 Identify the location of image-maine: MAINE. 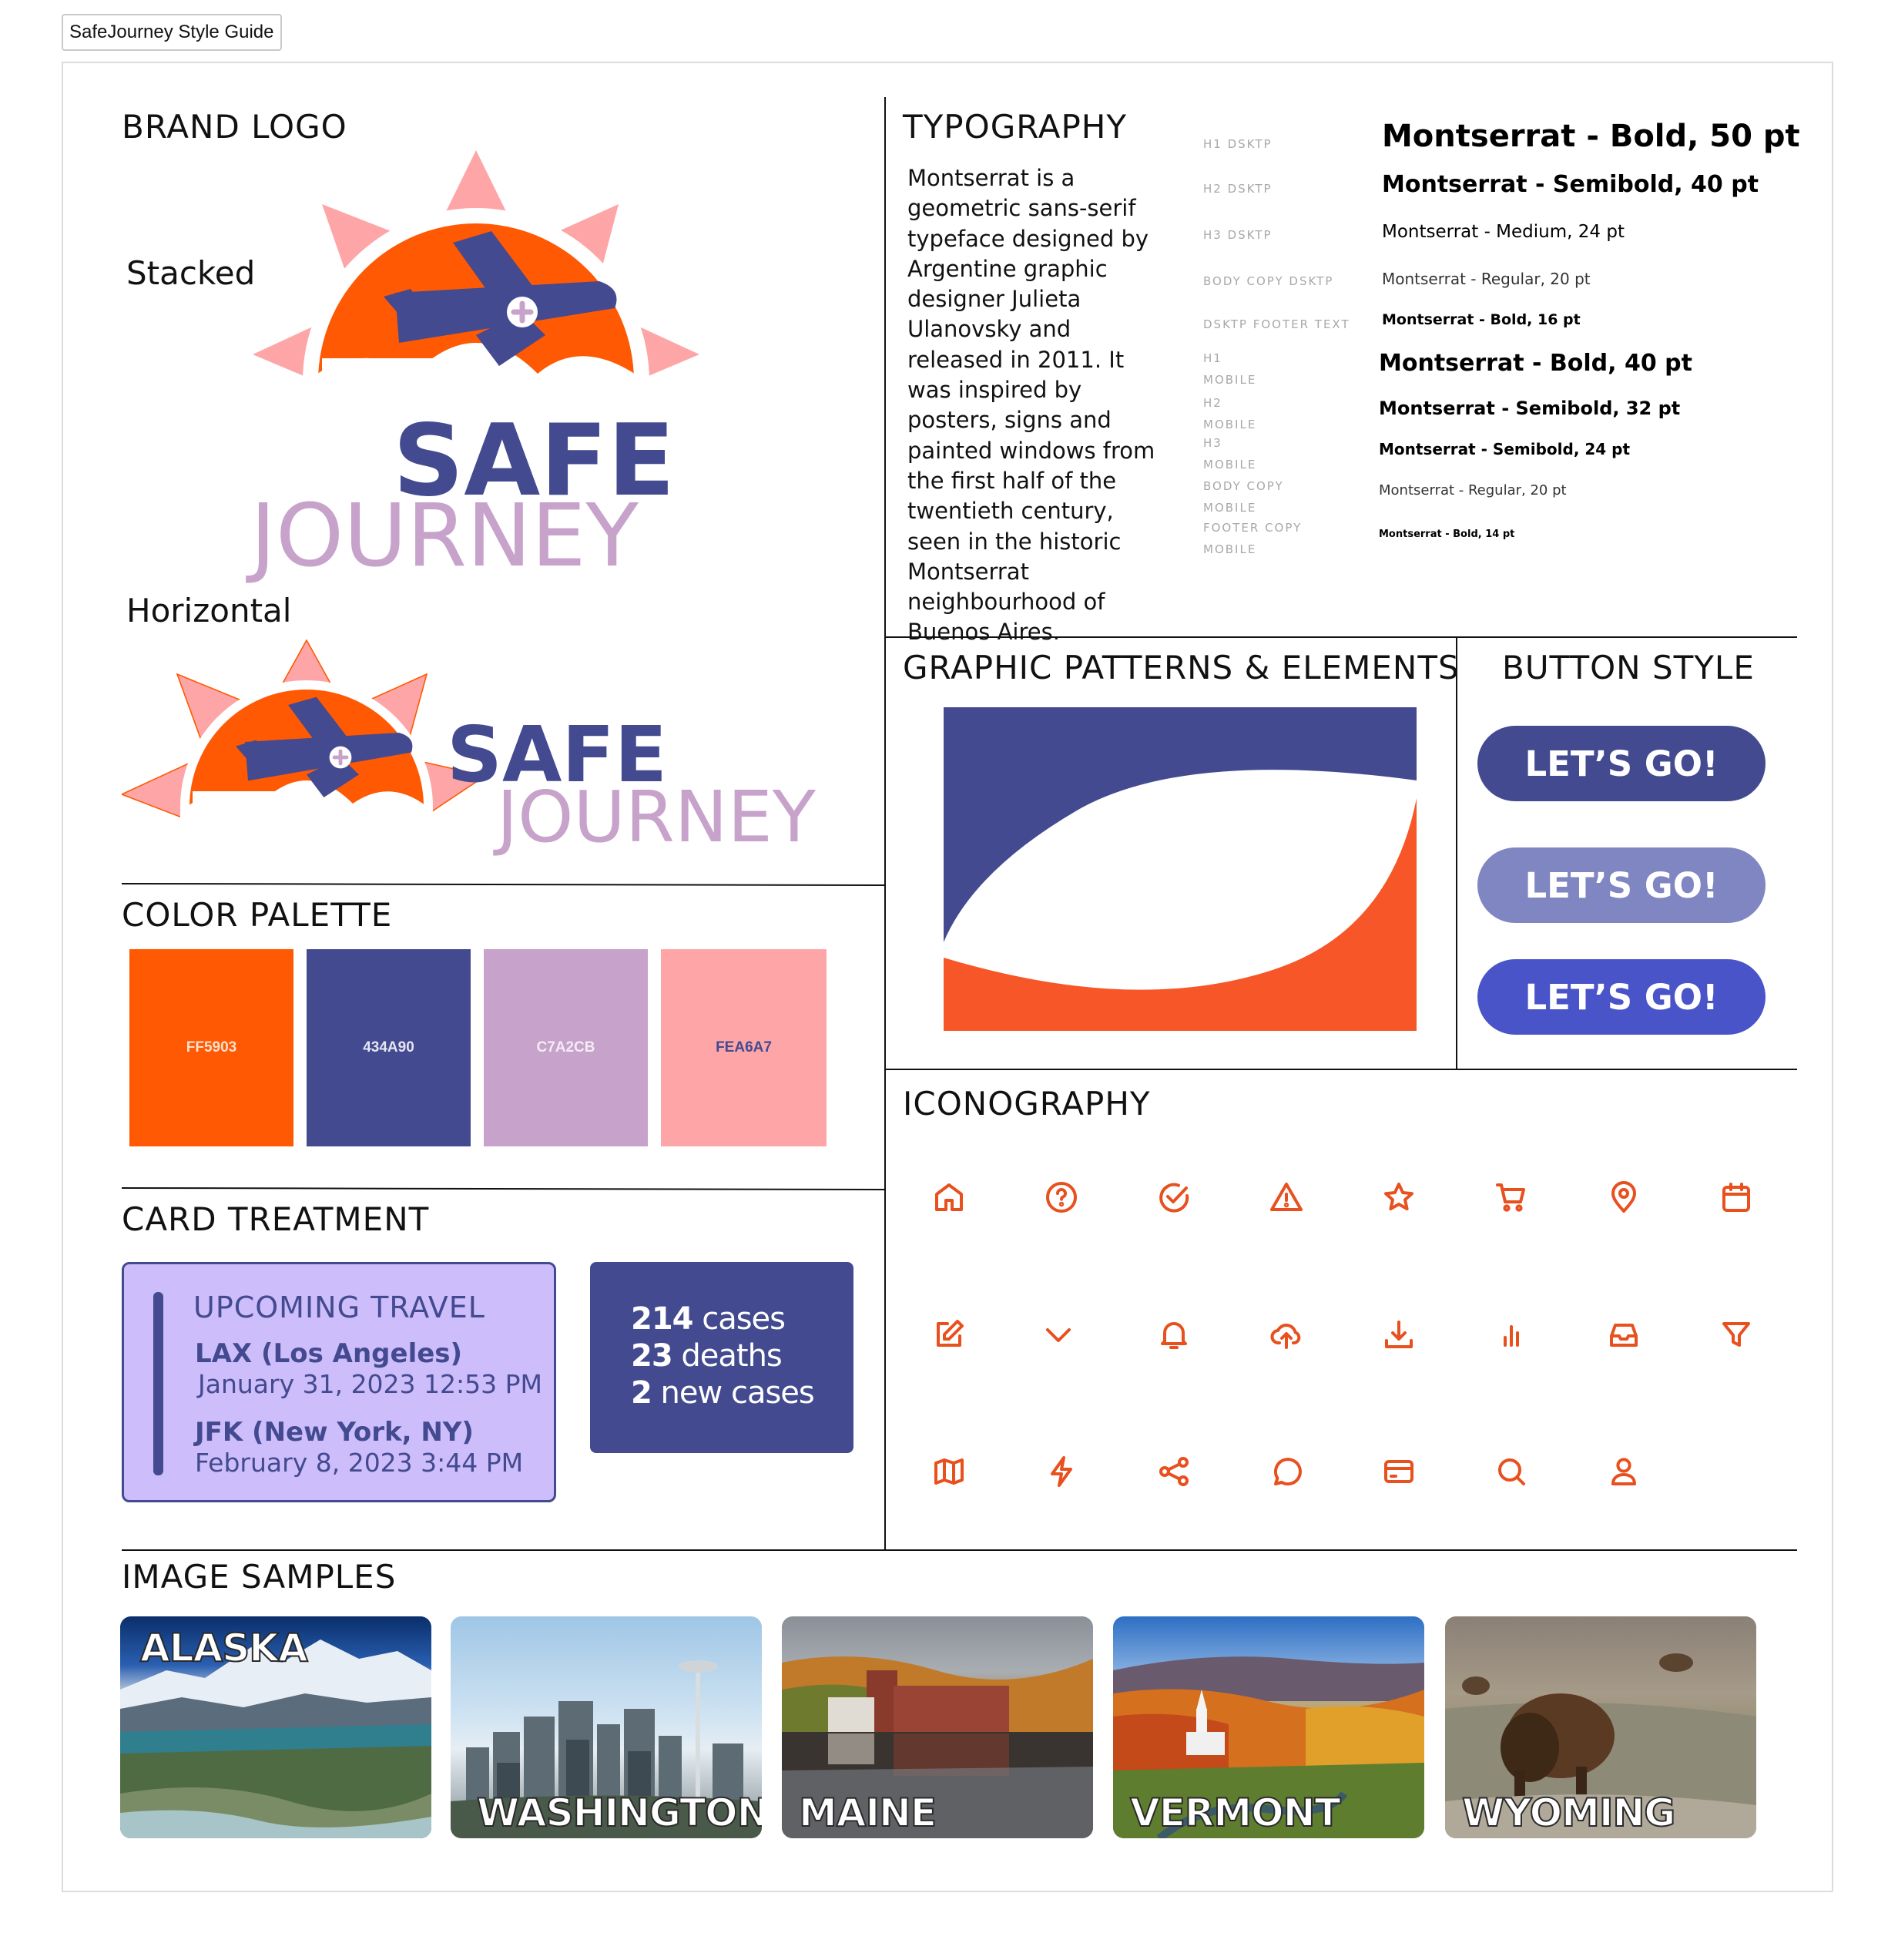
(937, 1727).